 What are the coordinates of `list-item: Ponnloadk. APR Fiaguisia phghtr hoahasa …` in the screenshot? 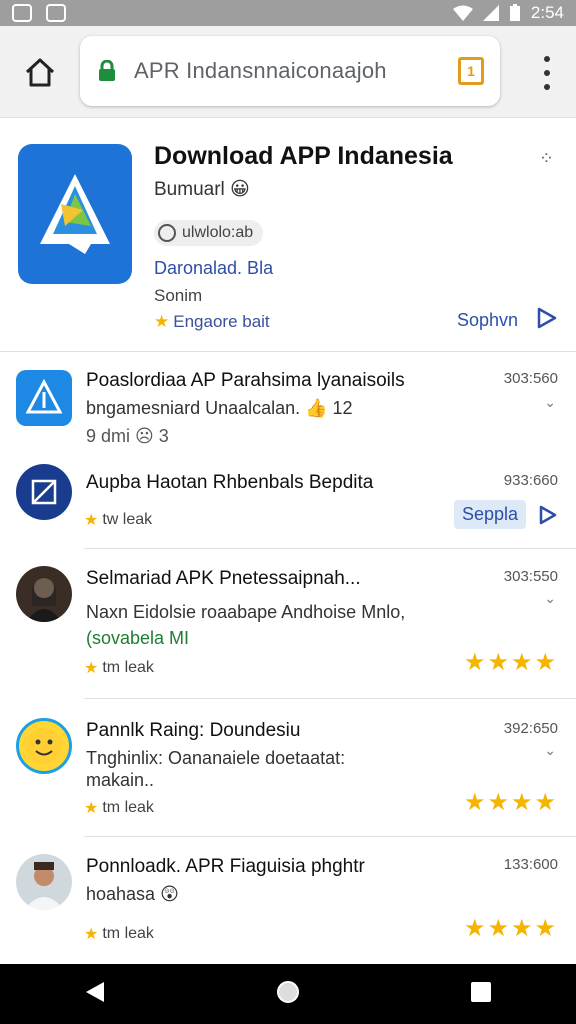 It's located at (288, 901).